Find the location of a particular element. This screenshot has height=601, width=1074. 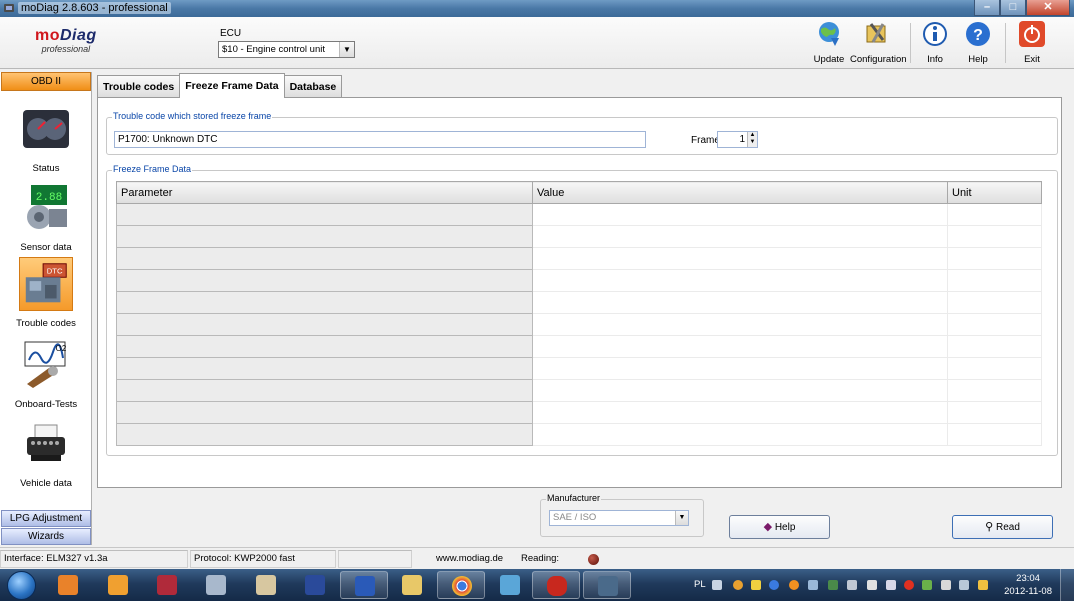

nav-item-vehicle-data: Vehicle data is located at coordinates (46, 453).